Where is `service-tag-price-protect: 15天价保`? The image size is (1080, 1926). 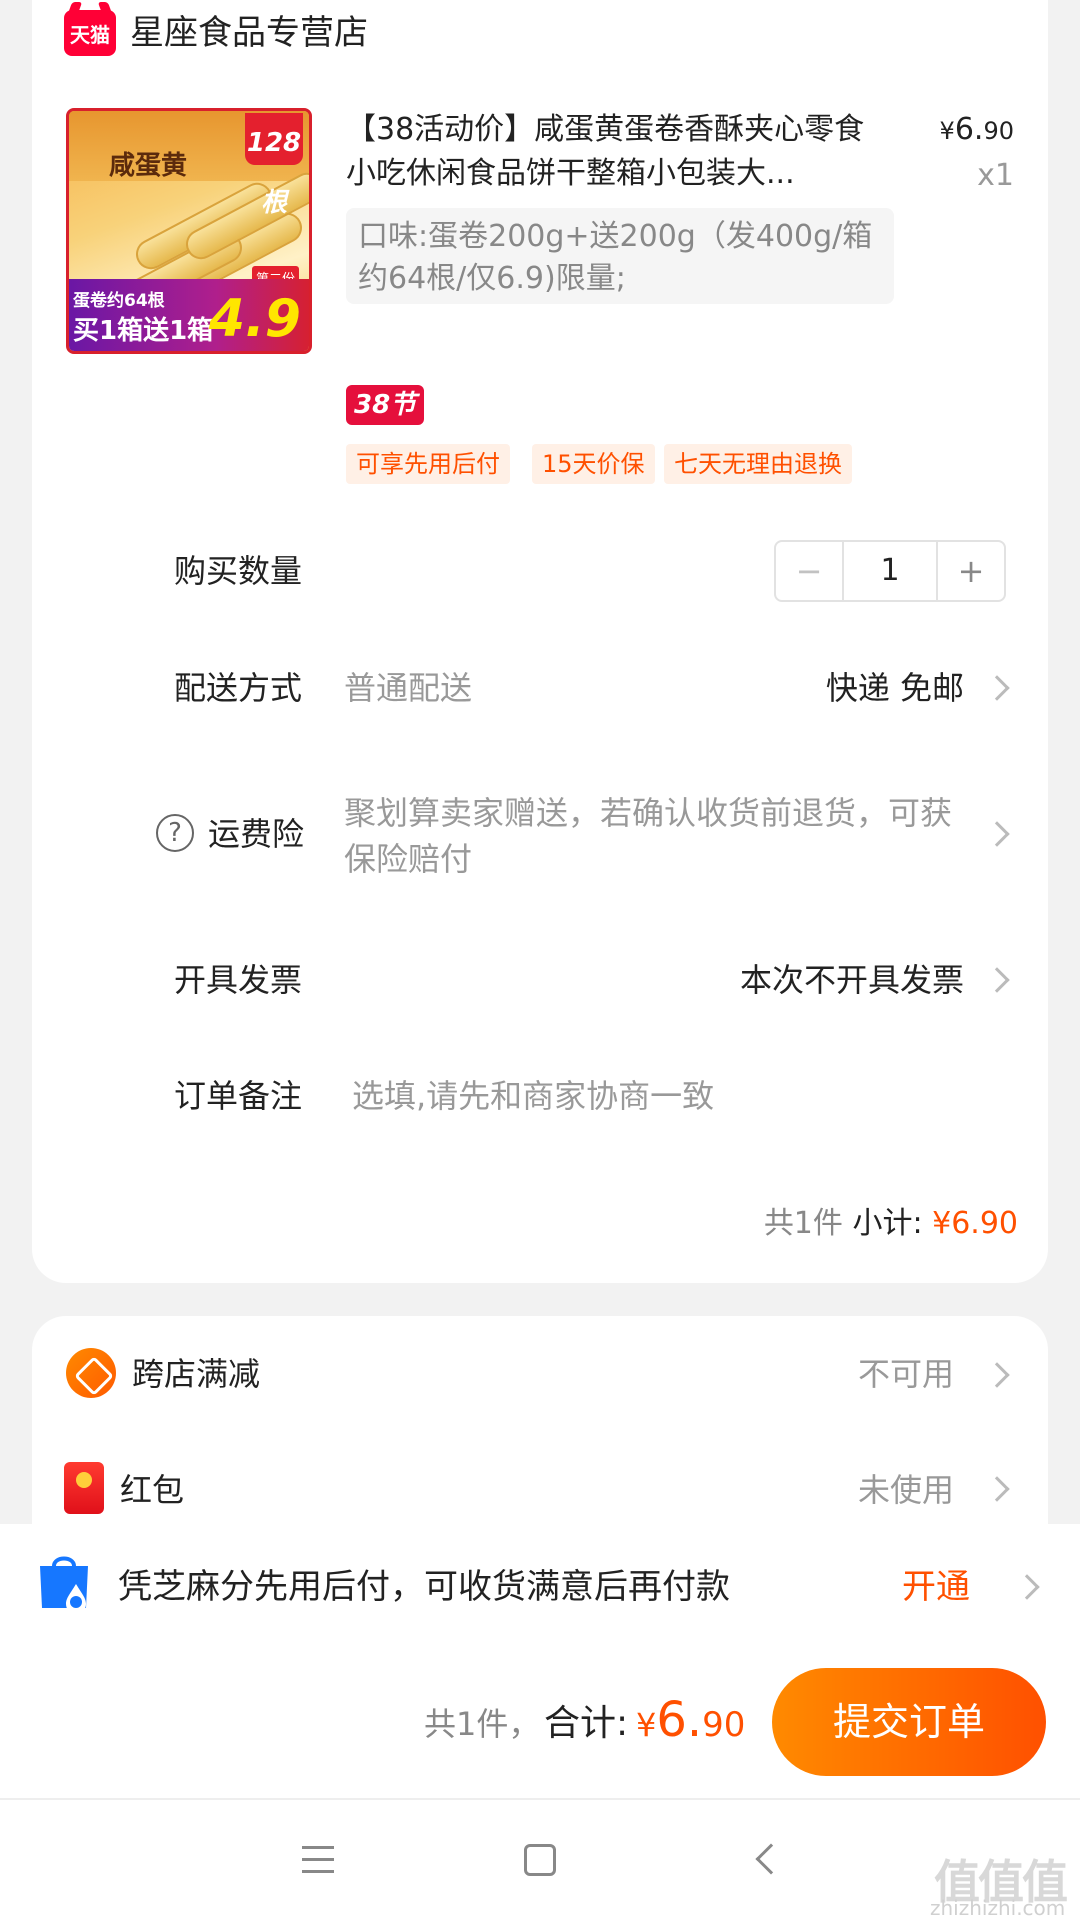 service-tag-price-protect: 15天价保 is located at coordinates (593, 464).